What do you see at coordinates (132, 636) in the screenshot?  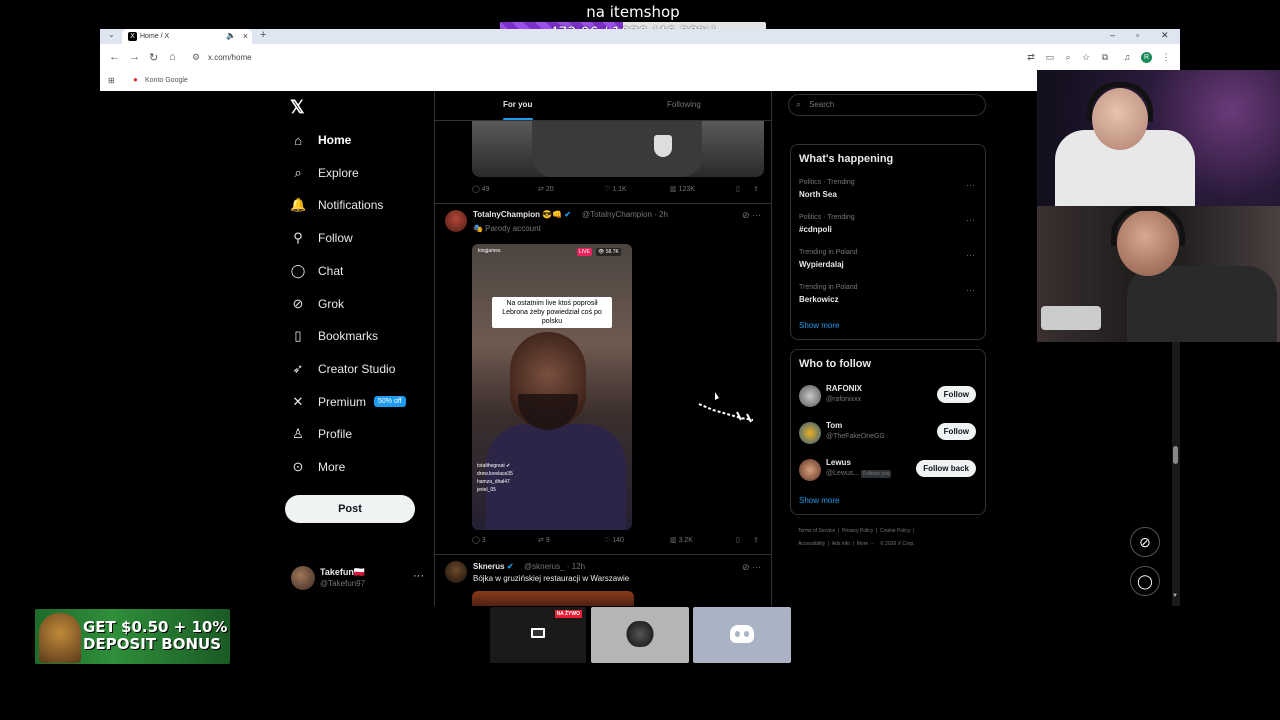 I see `deposit-bonus-ad: GET $0.50 + 10% DEPOSIT BONUS` at bounding box center [132, 636].